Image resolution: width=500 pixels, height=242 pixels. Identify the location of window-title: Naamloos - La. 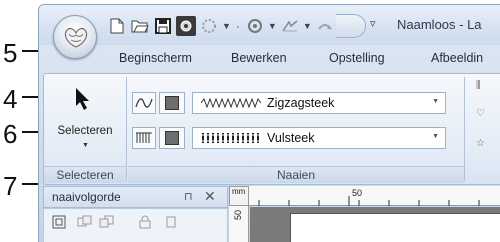
(439, 24).